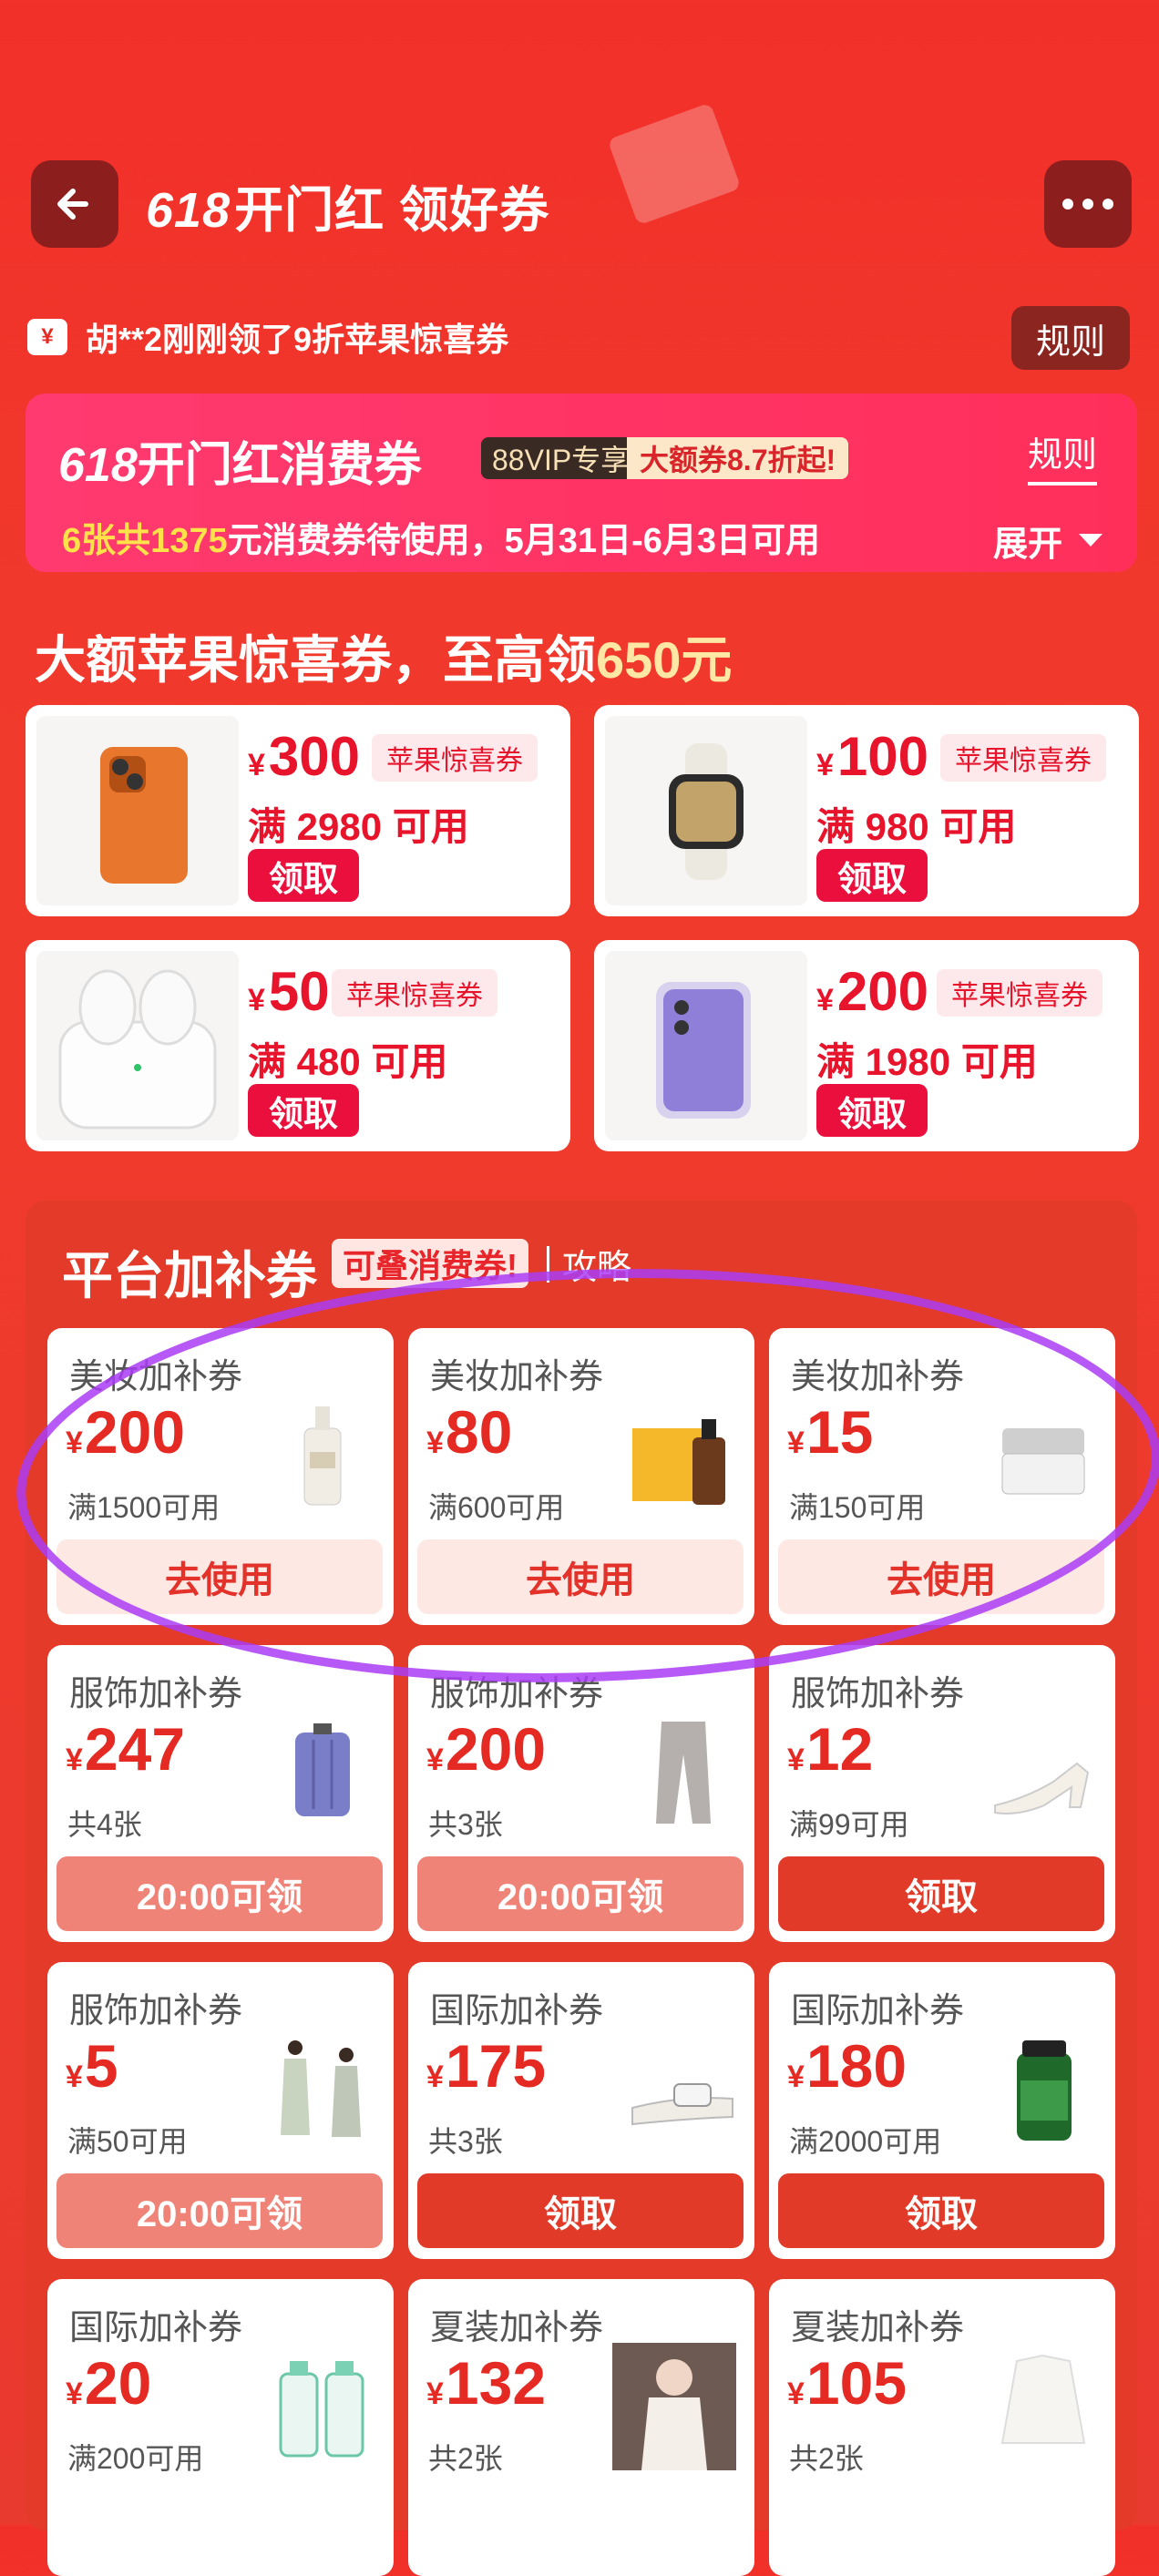  What do you see at coordinates (517, 2328) in the screenshot?
I see `coupon-category: 夏装加补券` at bounding box center [517, 2328].